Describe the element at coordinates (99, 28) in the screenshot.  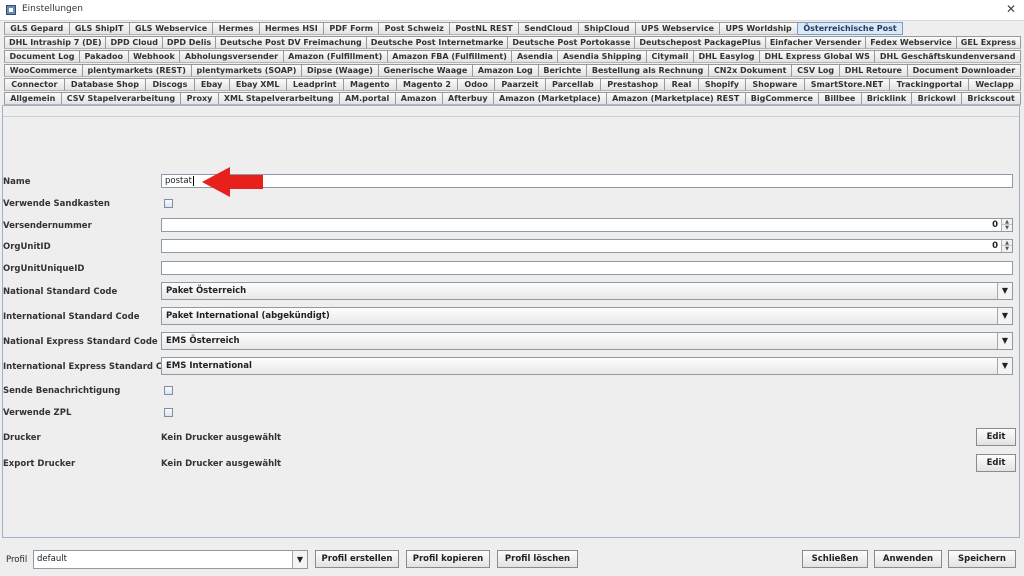
I see `tab-gls-shipit: GLS ShipIT` at that location.